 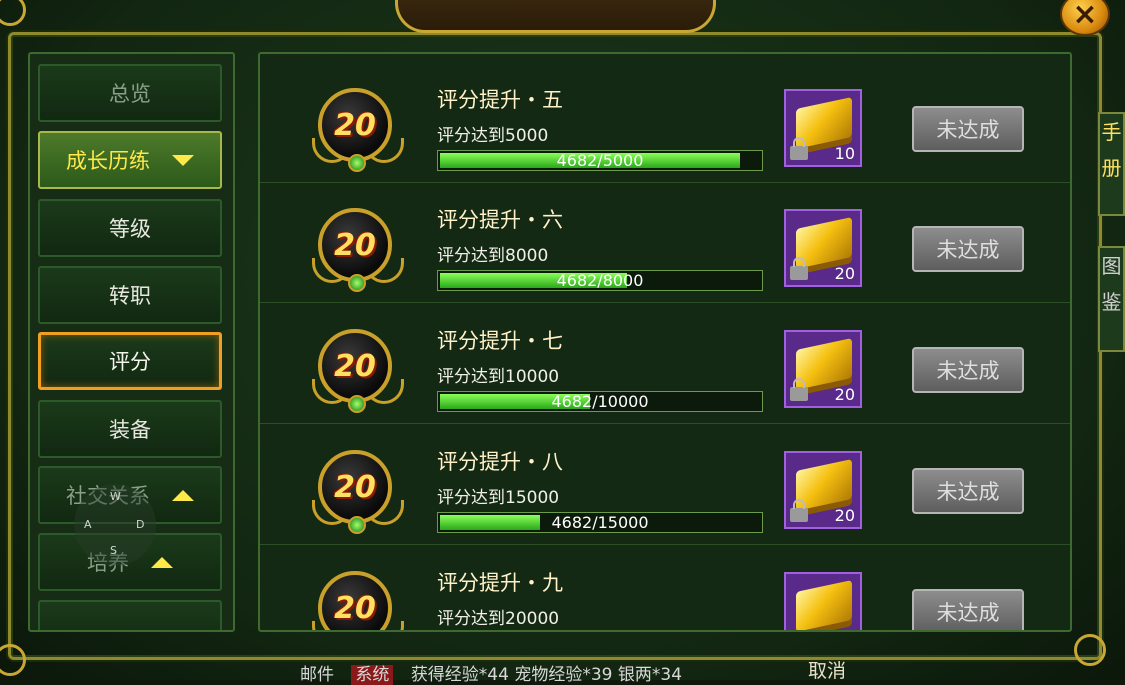 What do you see at coordinates (823, 128) in the screenshot?
I see `reward-slot: 10` at bounding box center [823, 128].